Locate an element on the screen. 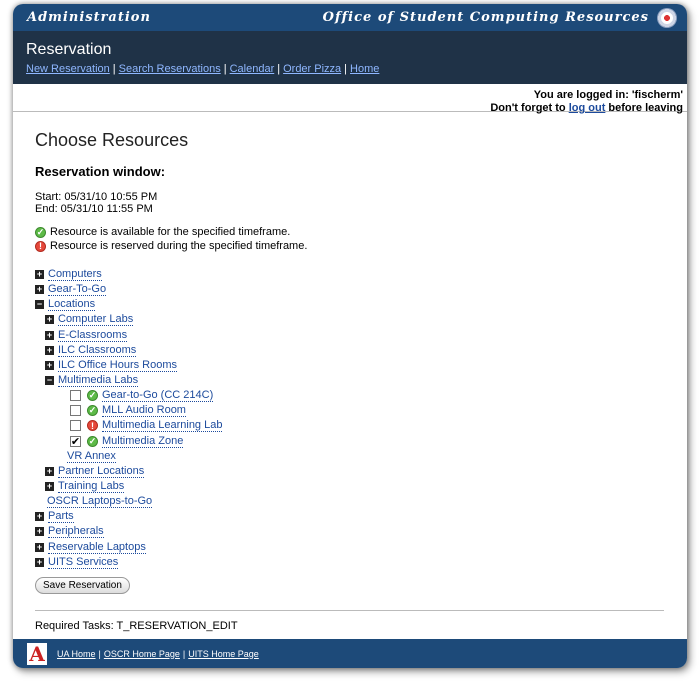 This screenshot has width=700, height=691. required-tasks: Required Tasks: T_RESERVATION_EDIT is located at coordinates (136, 625).